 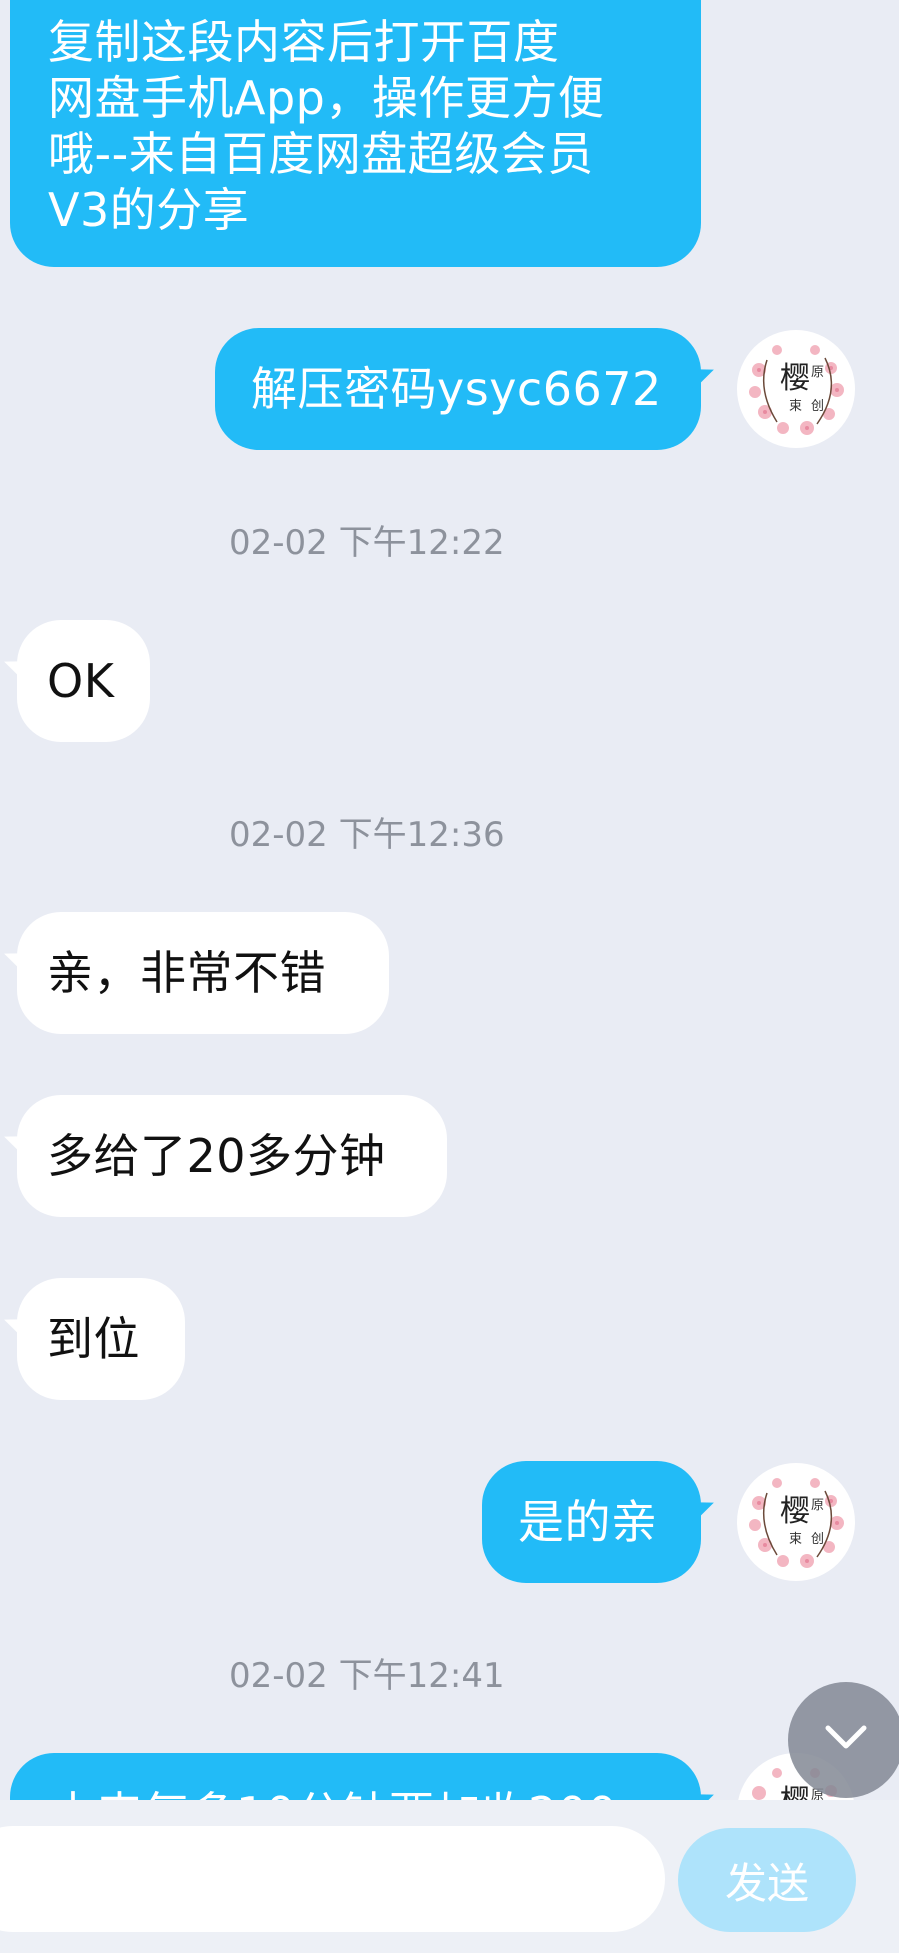 I want to click on message-line: 哦--来自百度网盘超级会员, so click(x=321, y=154).